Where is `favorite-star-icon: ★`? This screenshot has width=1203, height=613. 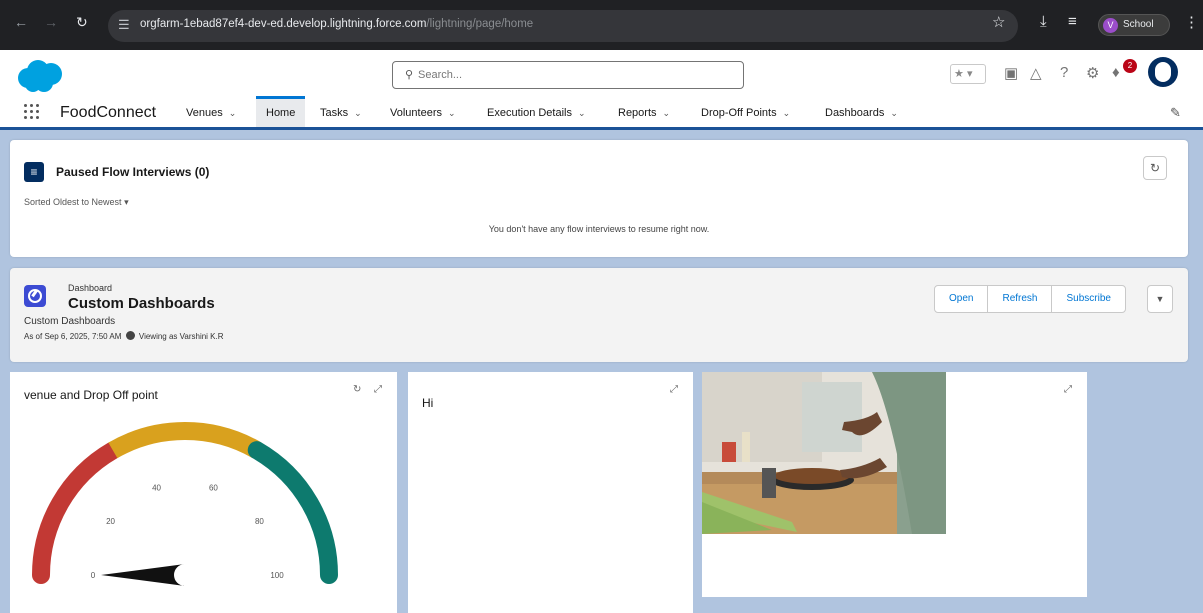
favorite-star-icon: ★ is located at coordinates (959, 74).